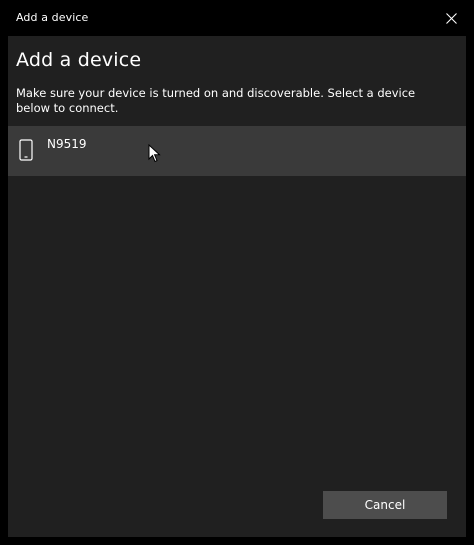 The height and width of the screenshot is (545, 474). I want to click on close-button, so click(451, 18).